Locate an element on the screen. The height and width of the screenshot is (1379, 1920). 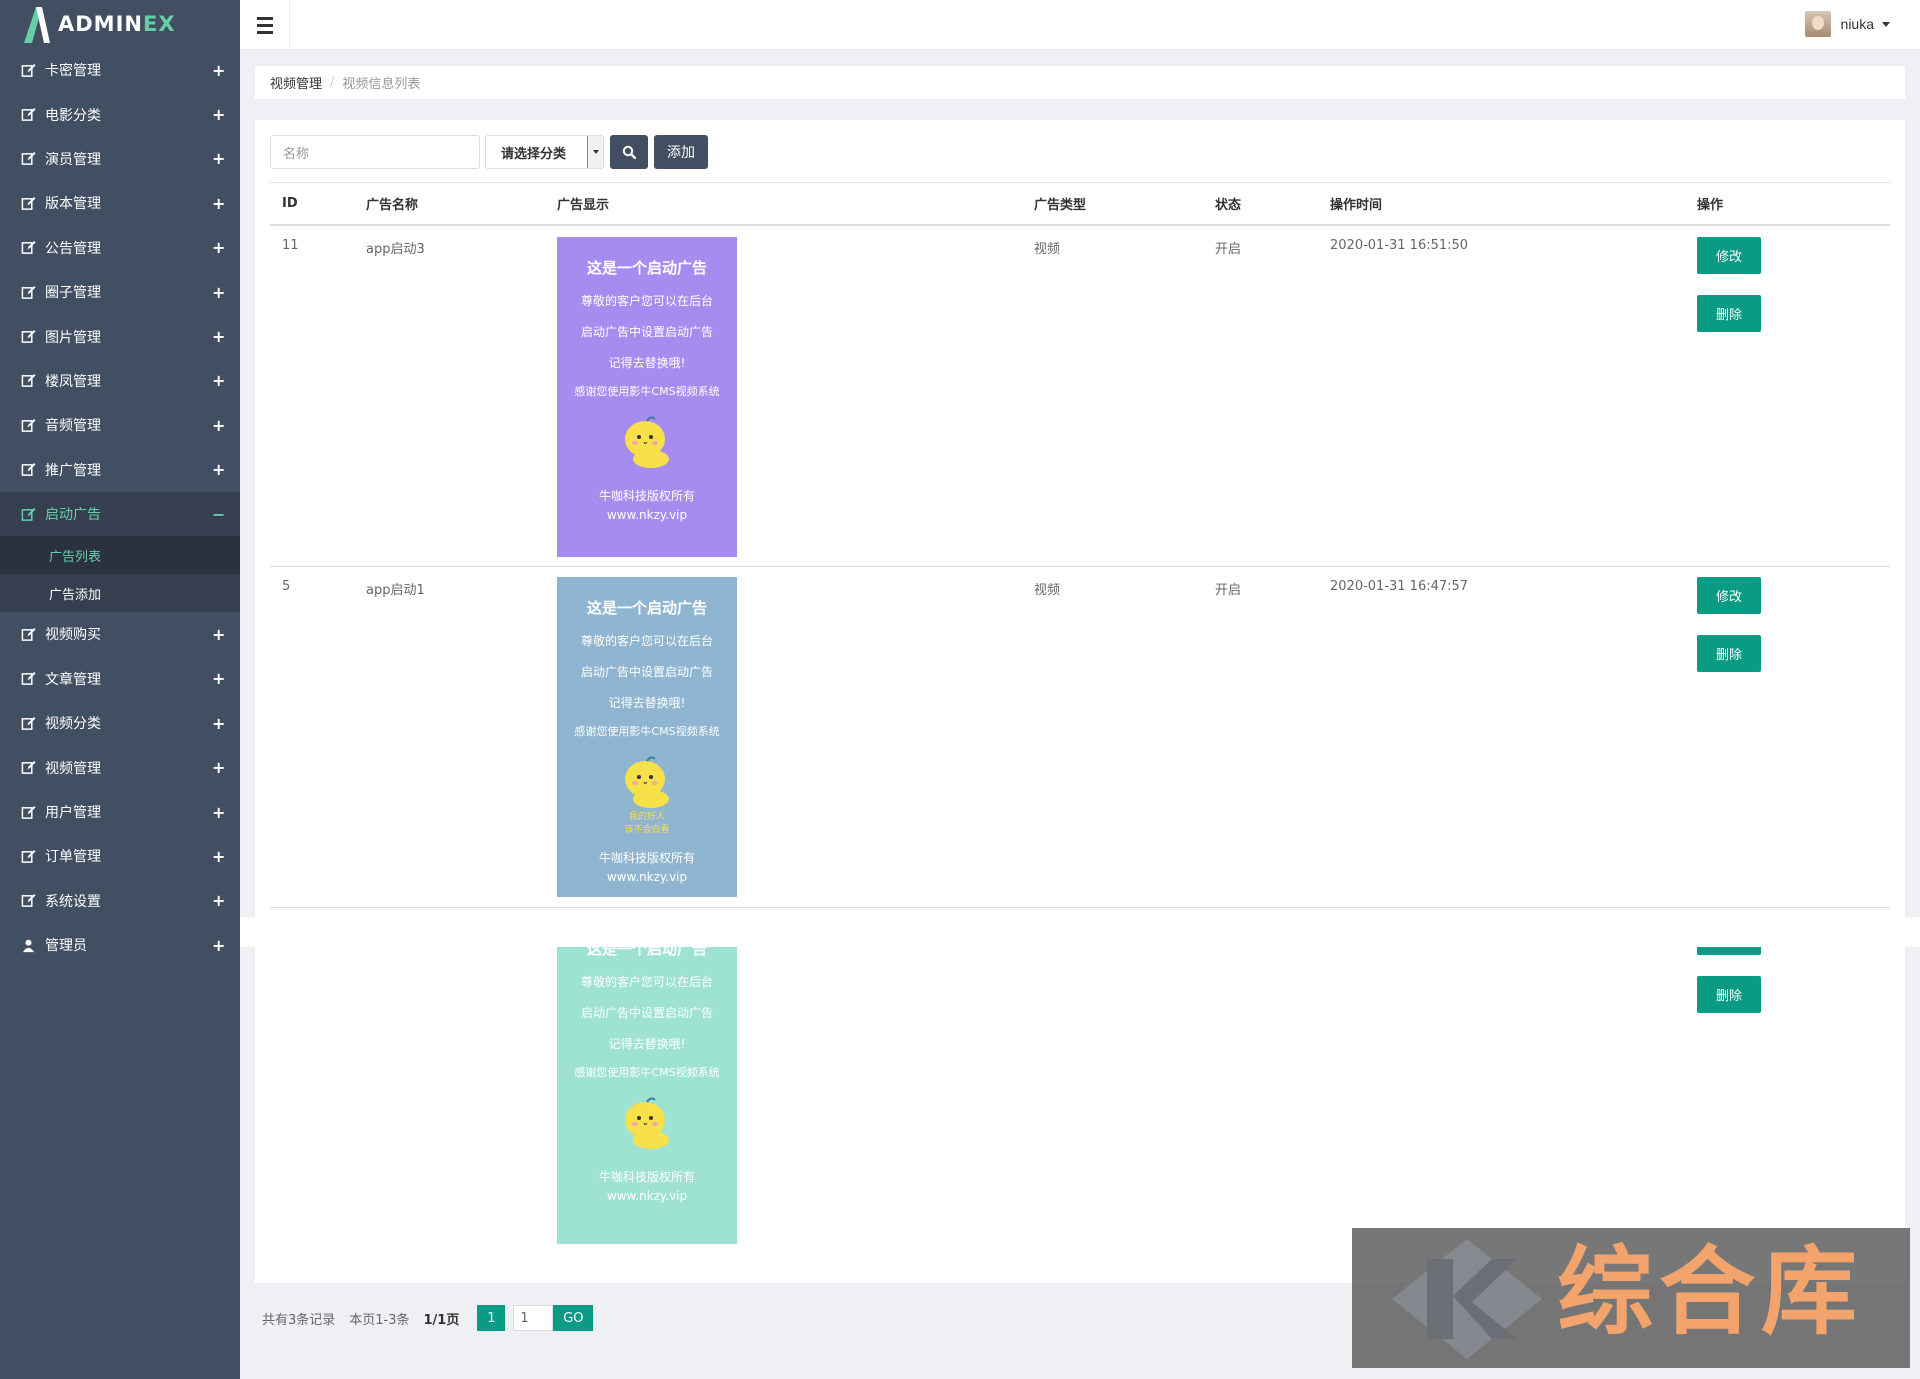
sidebar-item: 楼凤管理 + is located at coordinates (120, 381).